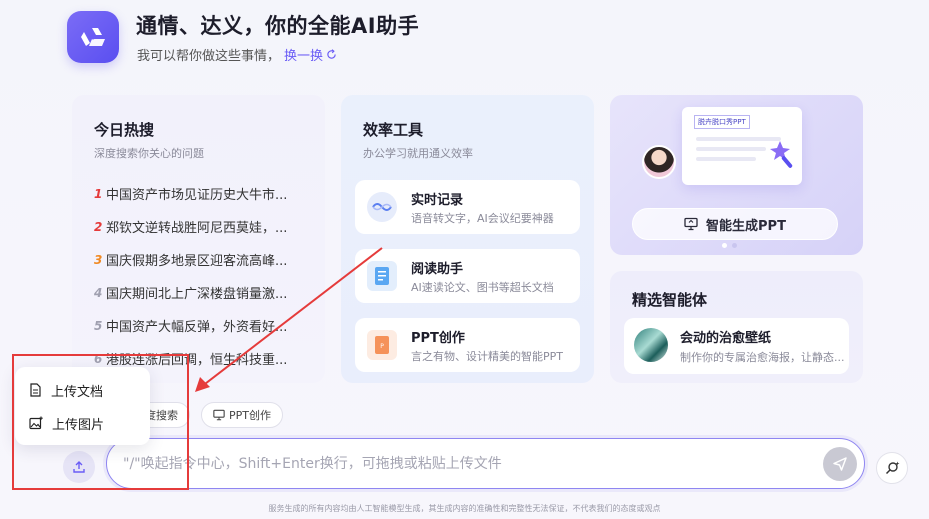 The width and height of the screenshot is (929, 519). I want to click on tools-title: 效率工具, so click(393, 130).